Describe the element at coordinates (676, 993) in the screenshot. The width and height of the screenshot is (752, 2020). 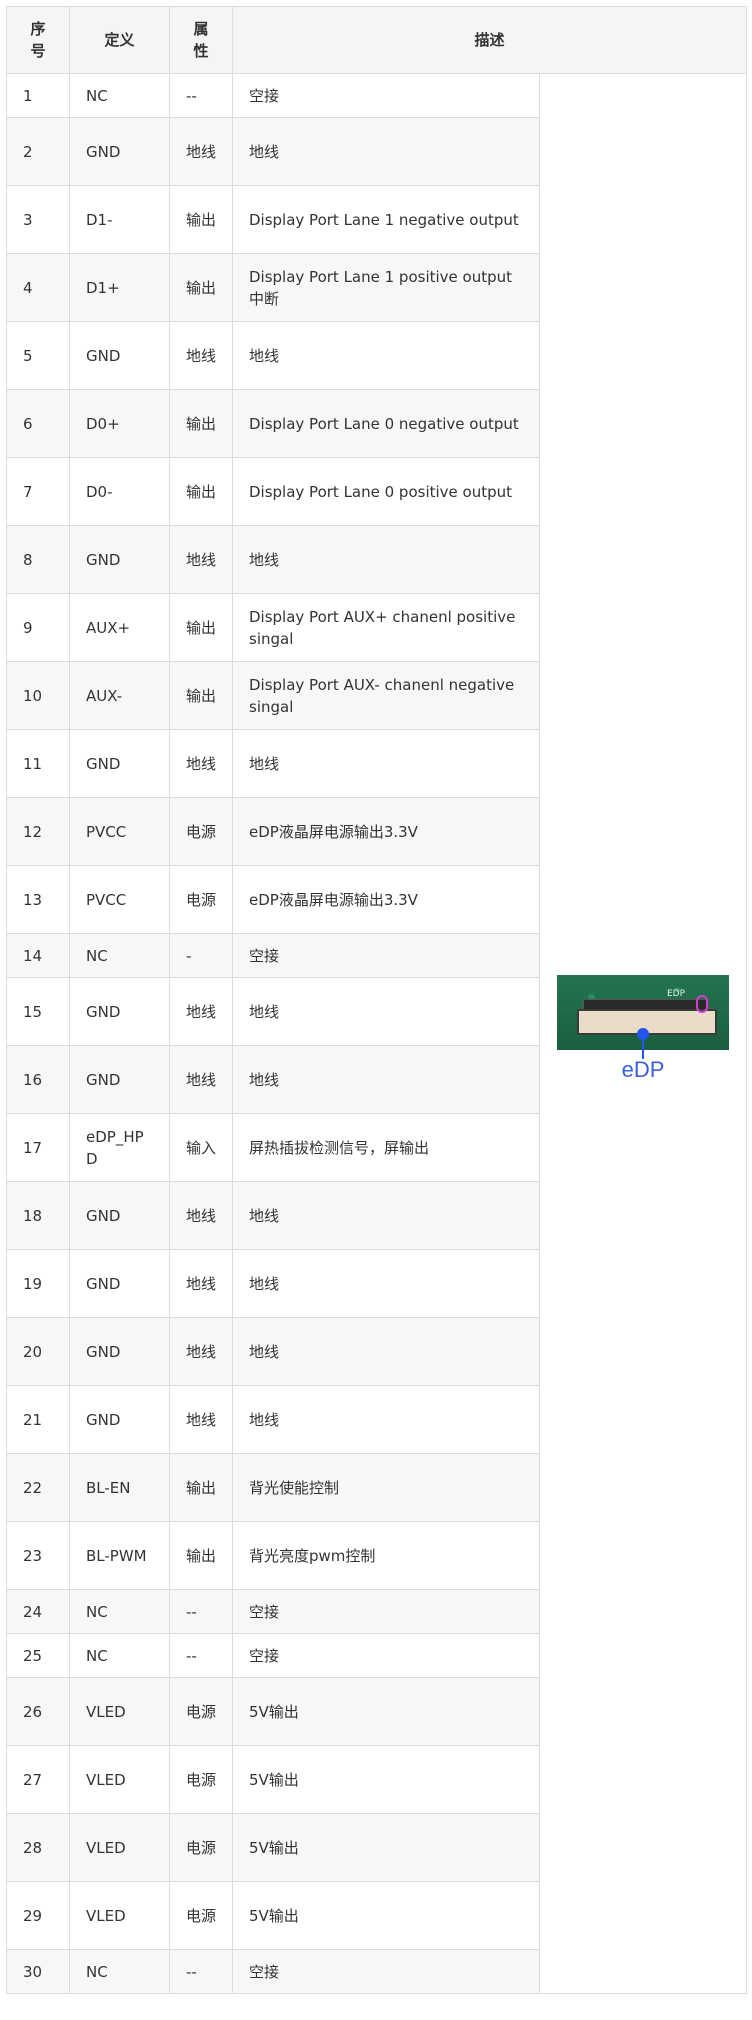
I see `silkscreen-label: EDP` at that location.